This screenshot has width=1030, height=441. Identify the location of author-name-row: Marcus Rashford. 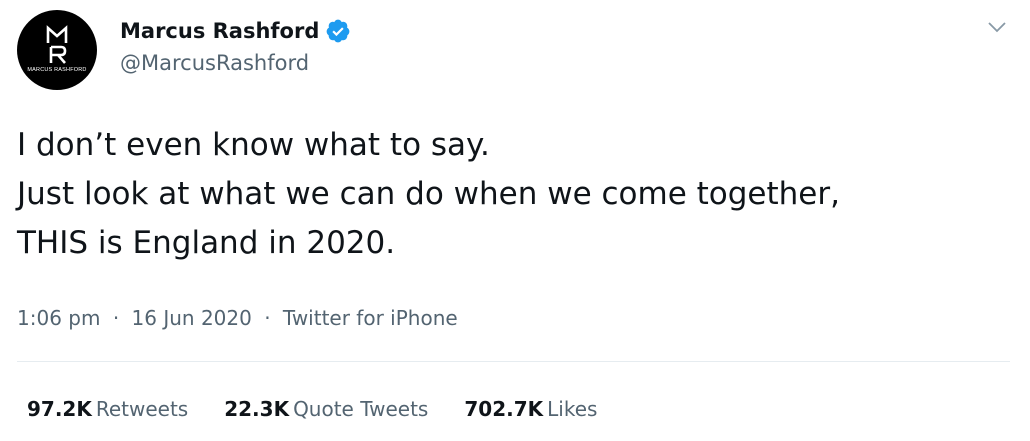
(235, 31).